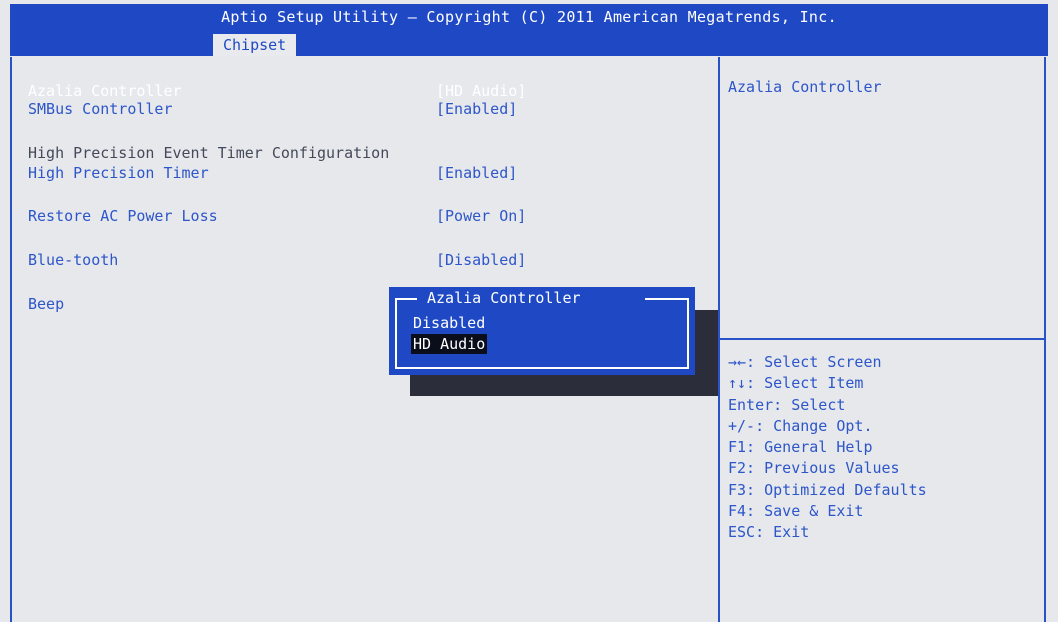  What do you see at coordinates (449, 323) in the screenshot?
I see `popup-option-disabled: Disabled` at bounding box center [449, 323].